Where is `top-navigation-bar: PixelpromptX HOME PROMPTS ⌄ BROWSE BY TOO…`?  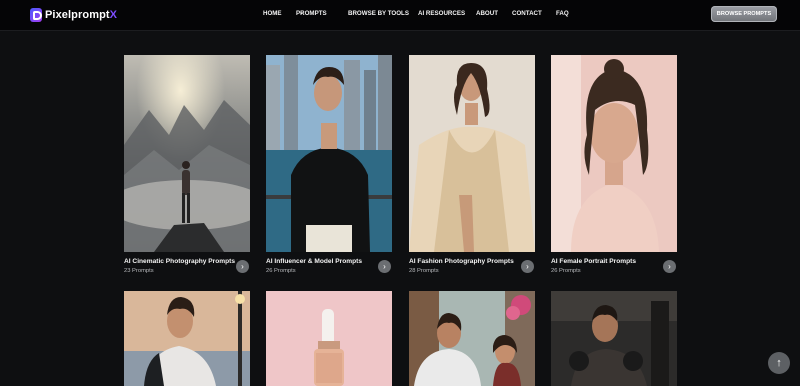 top-navigation-bar: PixelpromptX HOME PROMPTS ⌄ BROWSE BY TOO… is located at coordinates (400, 15).